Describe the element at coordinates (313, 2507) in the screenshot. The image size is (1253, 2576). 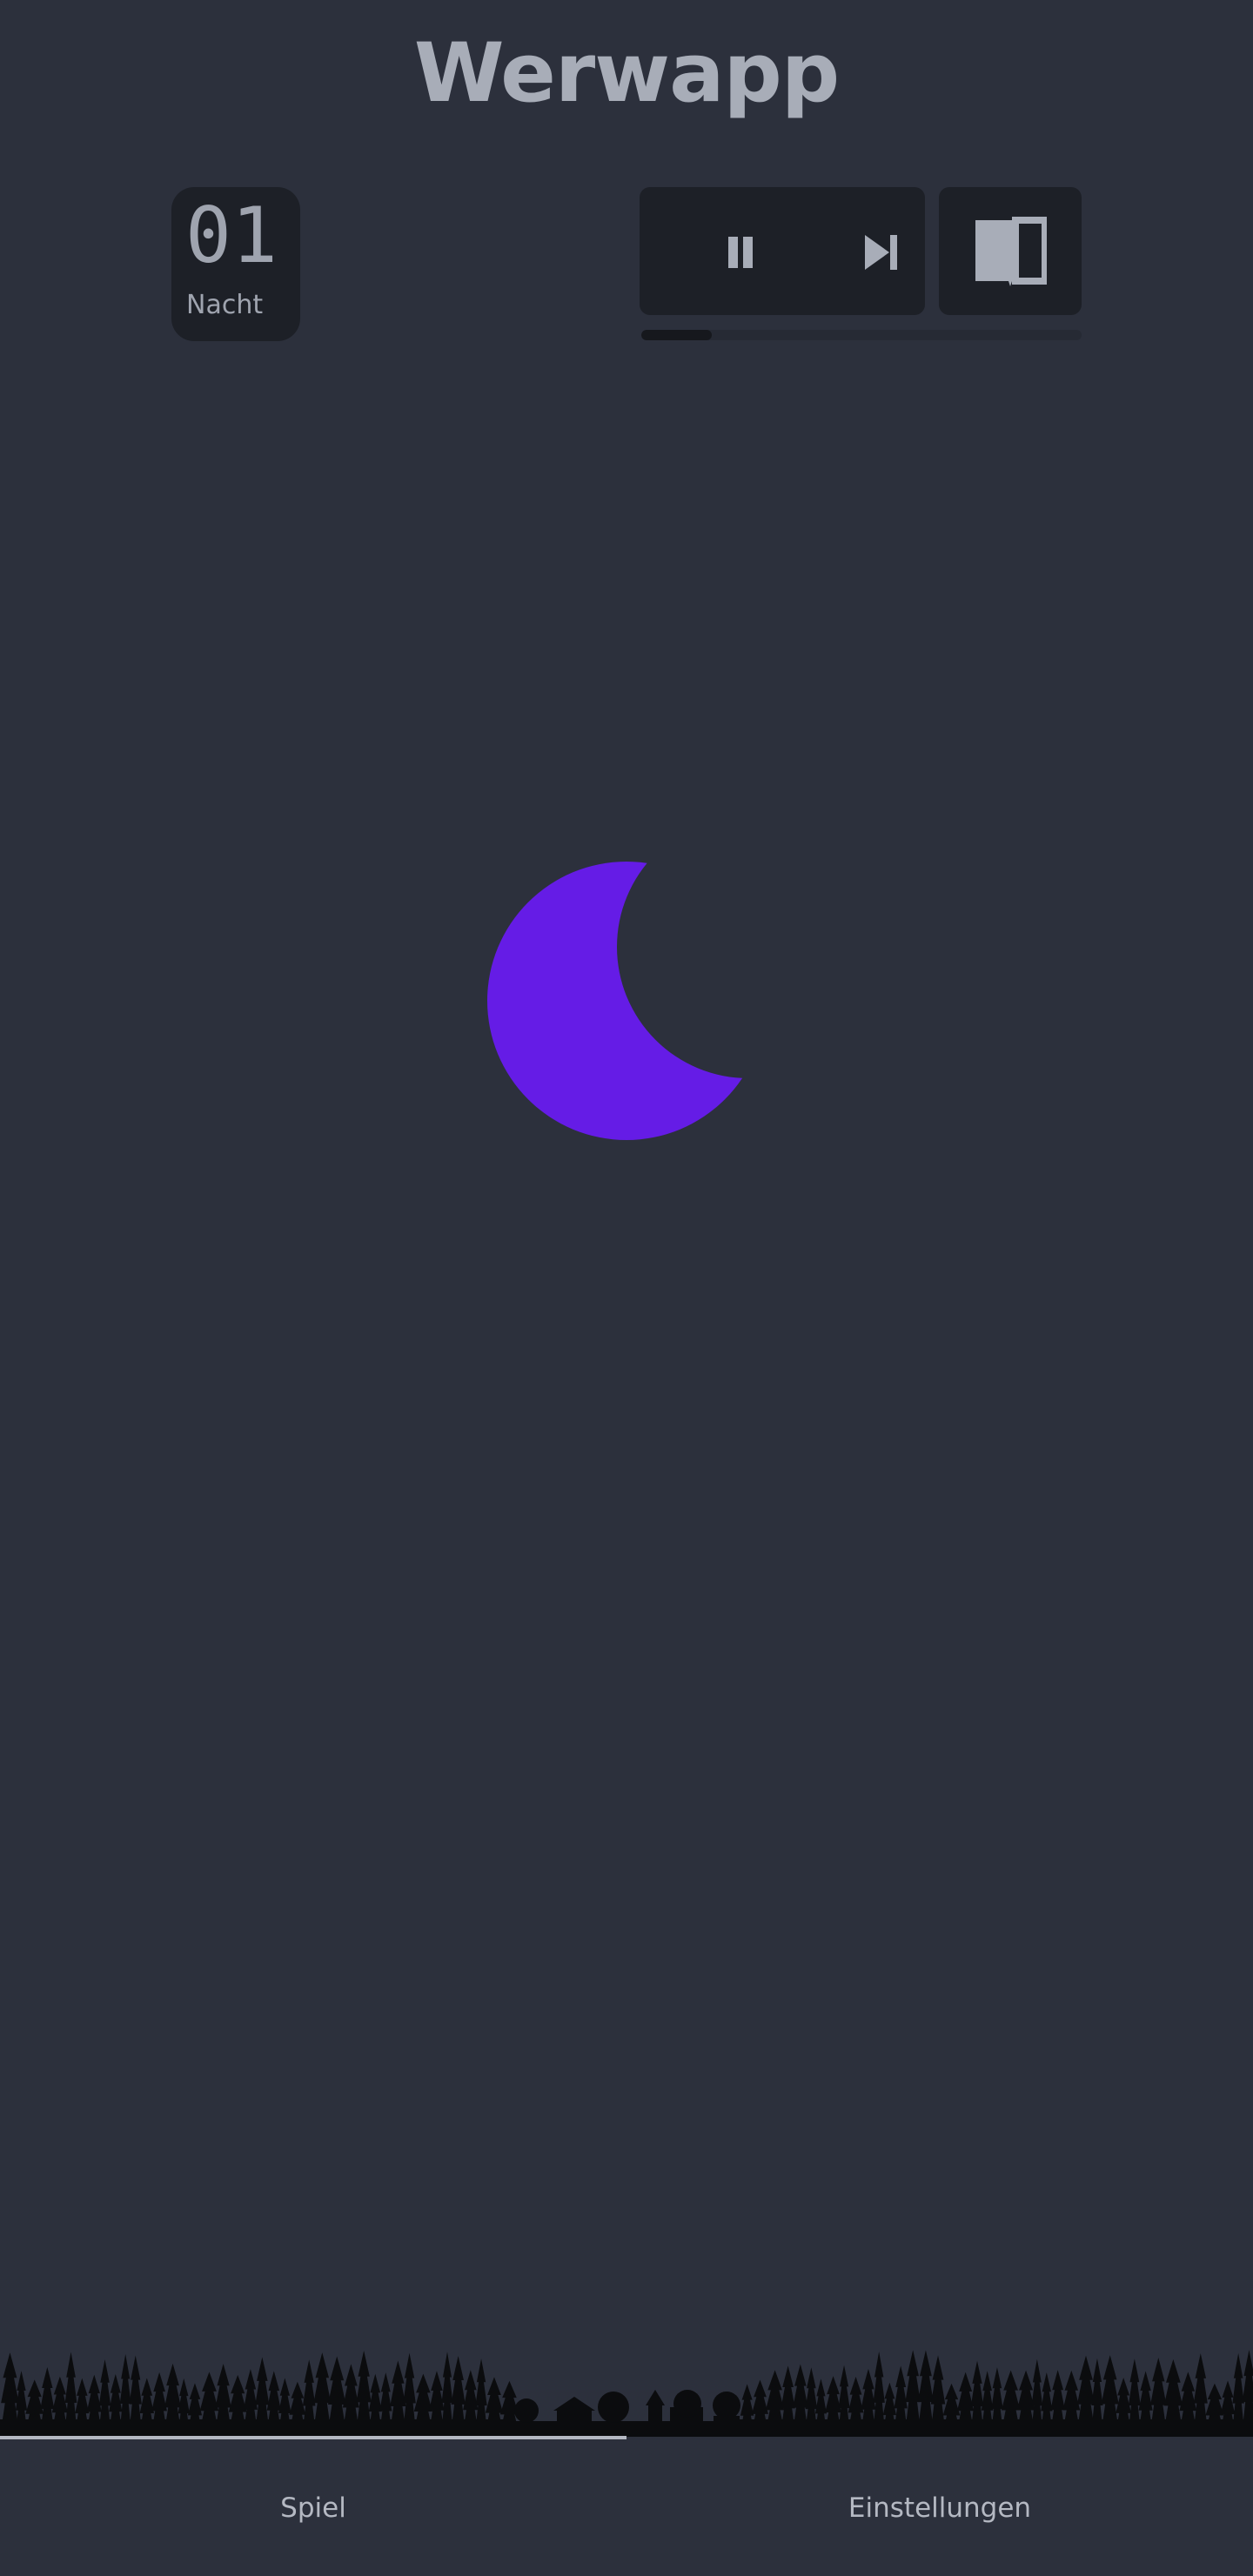
I see `tab-game: Spiel` at that location.